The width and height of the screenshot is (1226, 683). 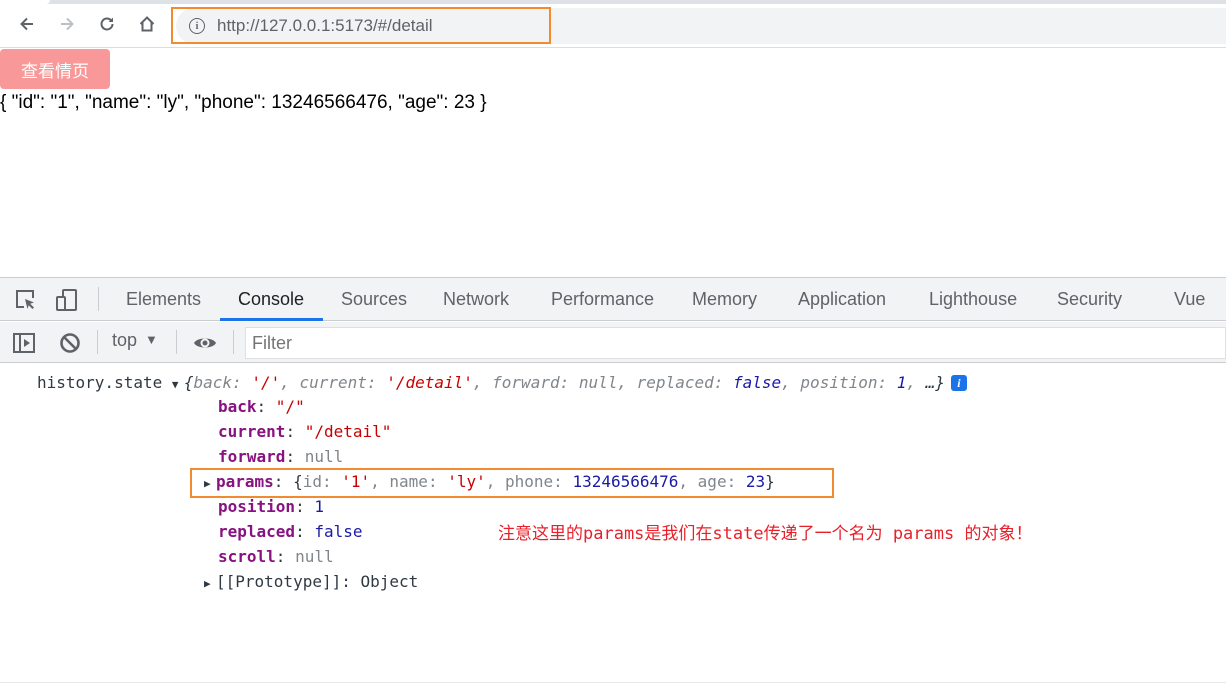 What do you see at coordinates (973, 299) in the screenshot?
I see `tab-lighthouse: Lighthouse` at bounding box center [973, 299].